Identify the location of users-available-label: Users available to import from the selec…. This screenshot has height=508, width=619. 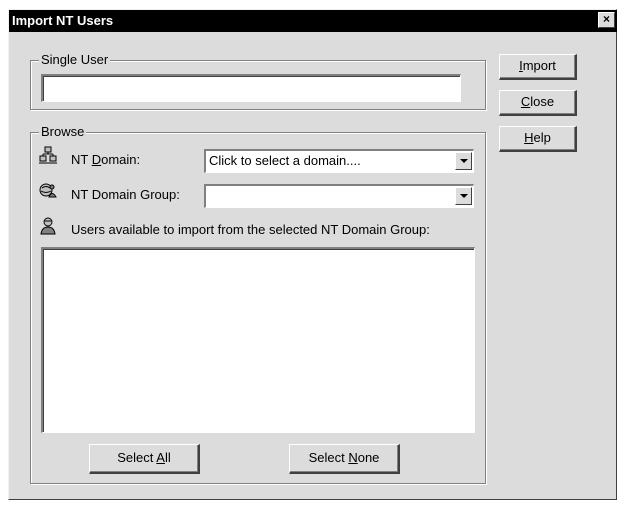
(250, 229).